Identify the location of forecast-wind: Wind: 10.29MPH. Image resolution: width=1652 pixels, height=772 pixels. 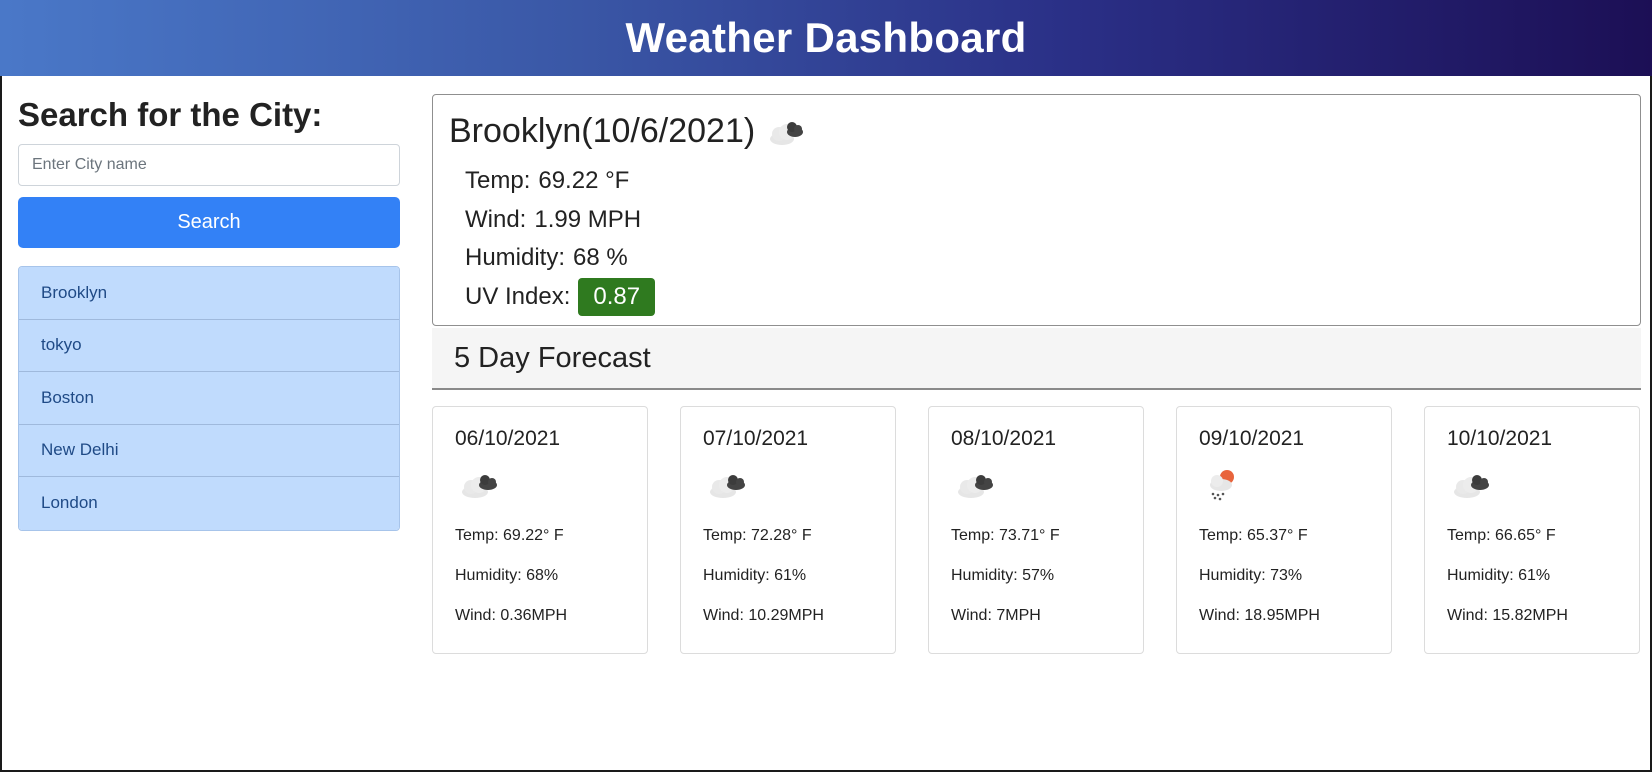
(763, 615).